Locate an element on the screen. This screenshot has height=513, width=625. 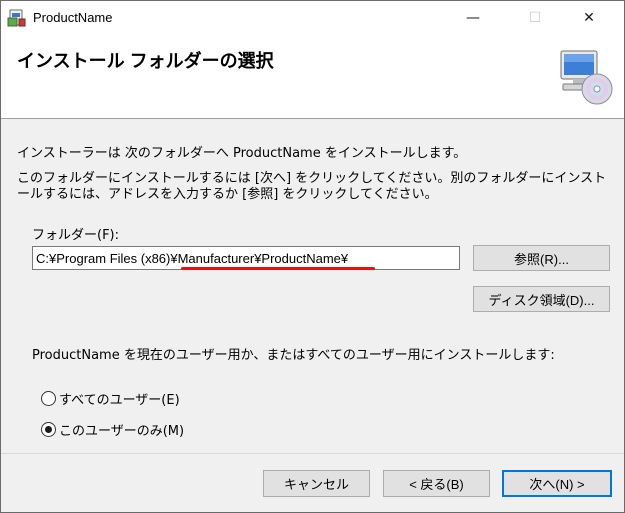
page-title: インストール フォルダーの選択 is located at coordinates (145, 61).